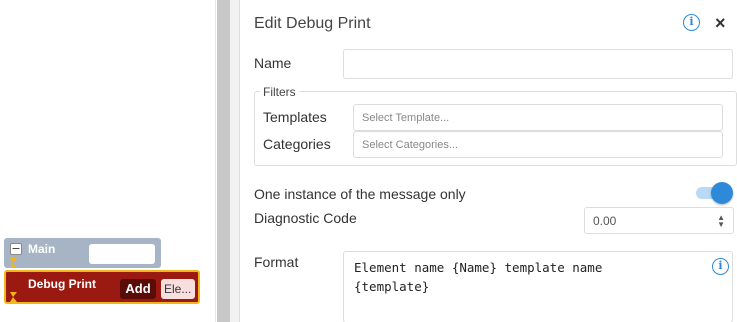  What do you see at coordinates (138, 289) in the screenshot?
I see `add-button: Add` at bounding box center [138, 289].